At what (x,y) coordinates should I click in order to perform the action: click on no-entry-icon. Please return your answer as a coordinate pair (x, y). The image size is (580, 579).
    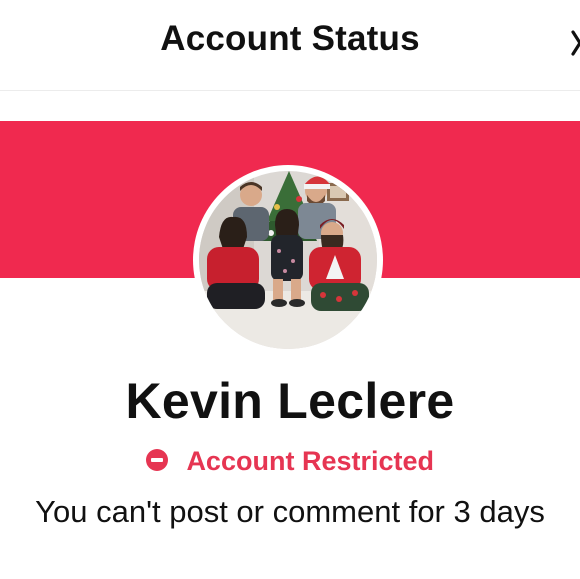
    Looking at the image, I should click on (156, 460).